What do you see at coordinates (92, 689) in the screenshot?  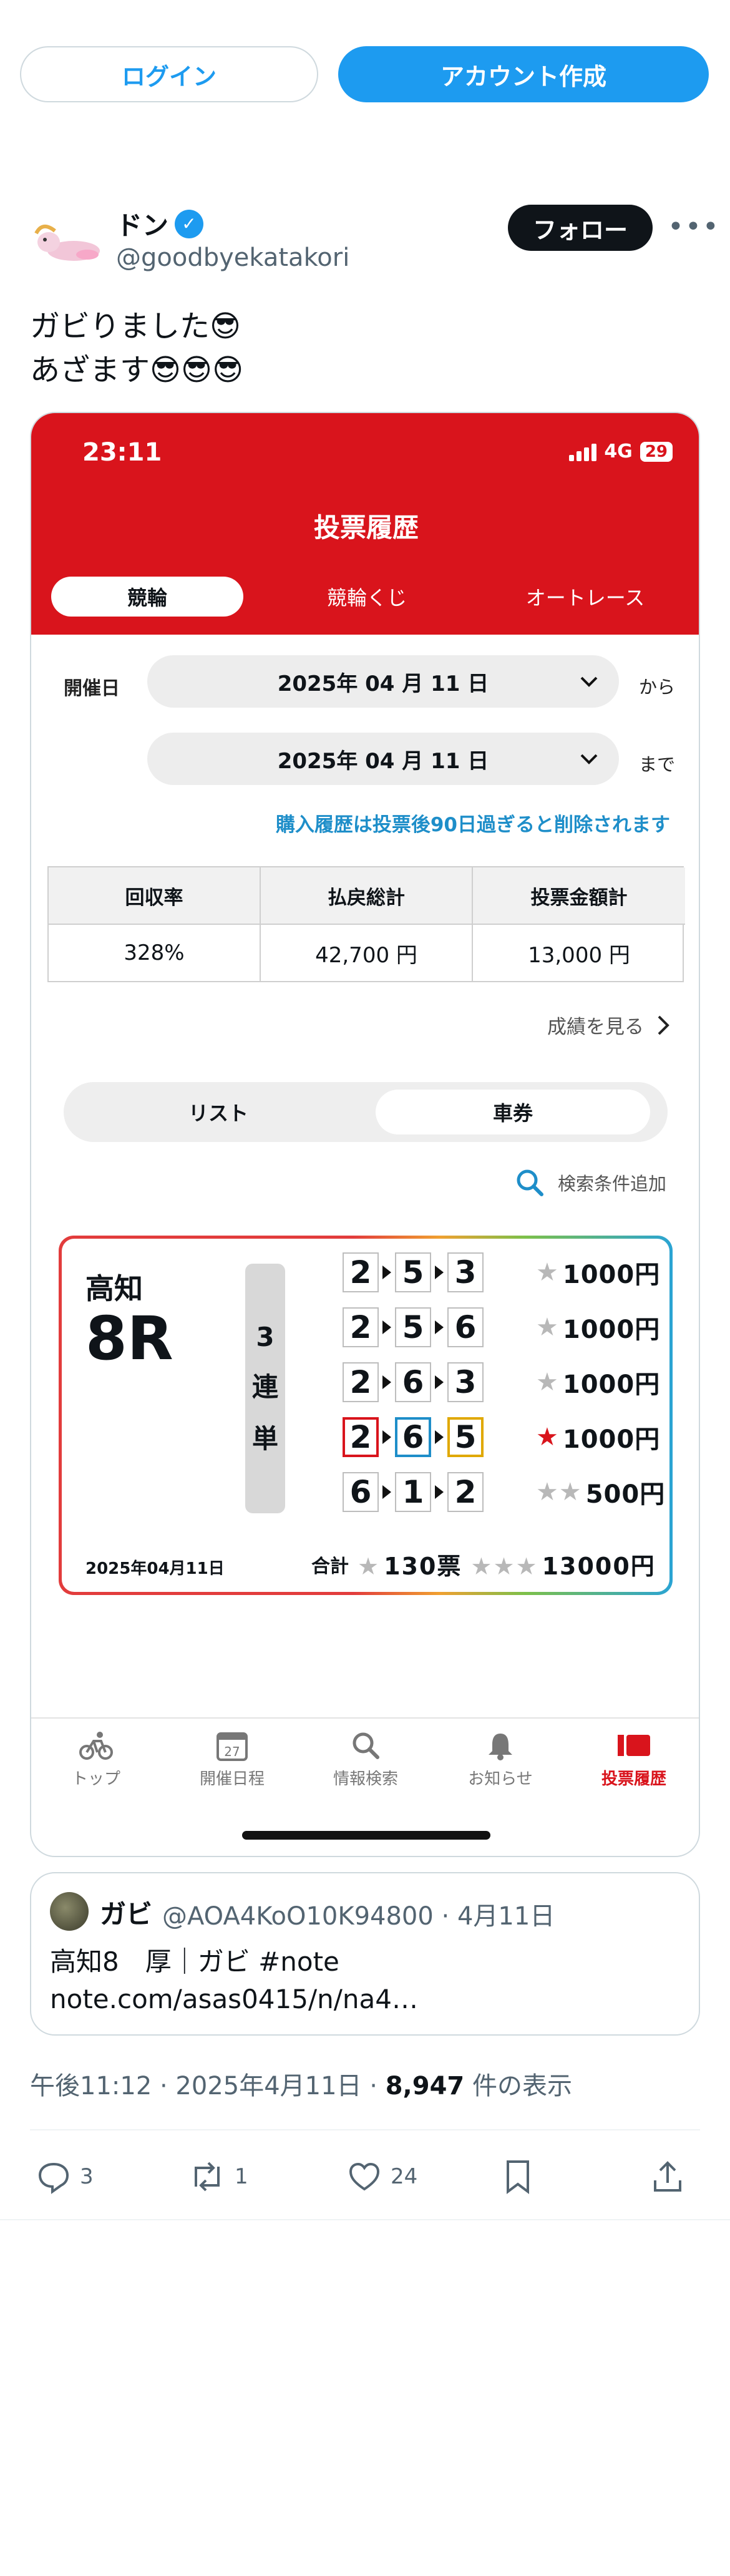 I see `date-label: 開催日` at bounding box center [92, 689].